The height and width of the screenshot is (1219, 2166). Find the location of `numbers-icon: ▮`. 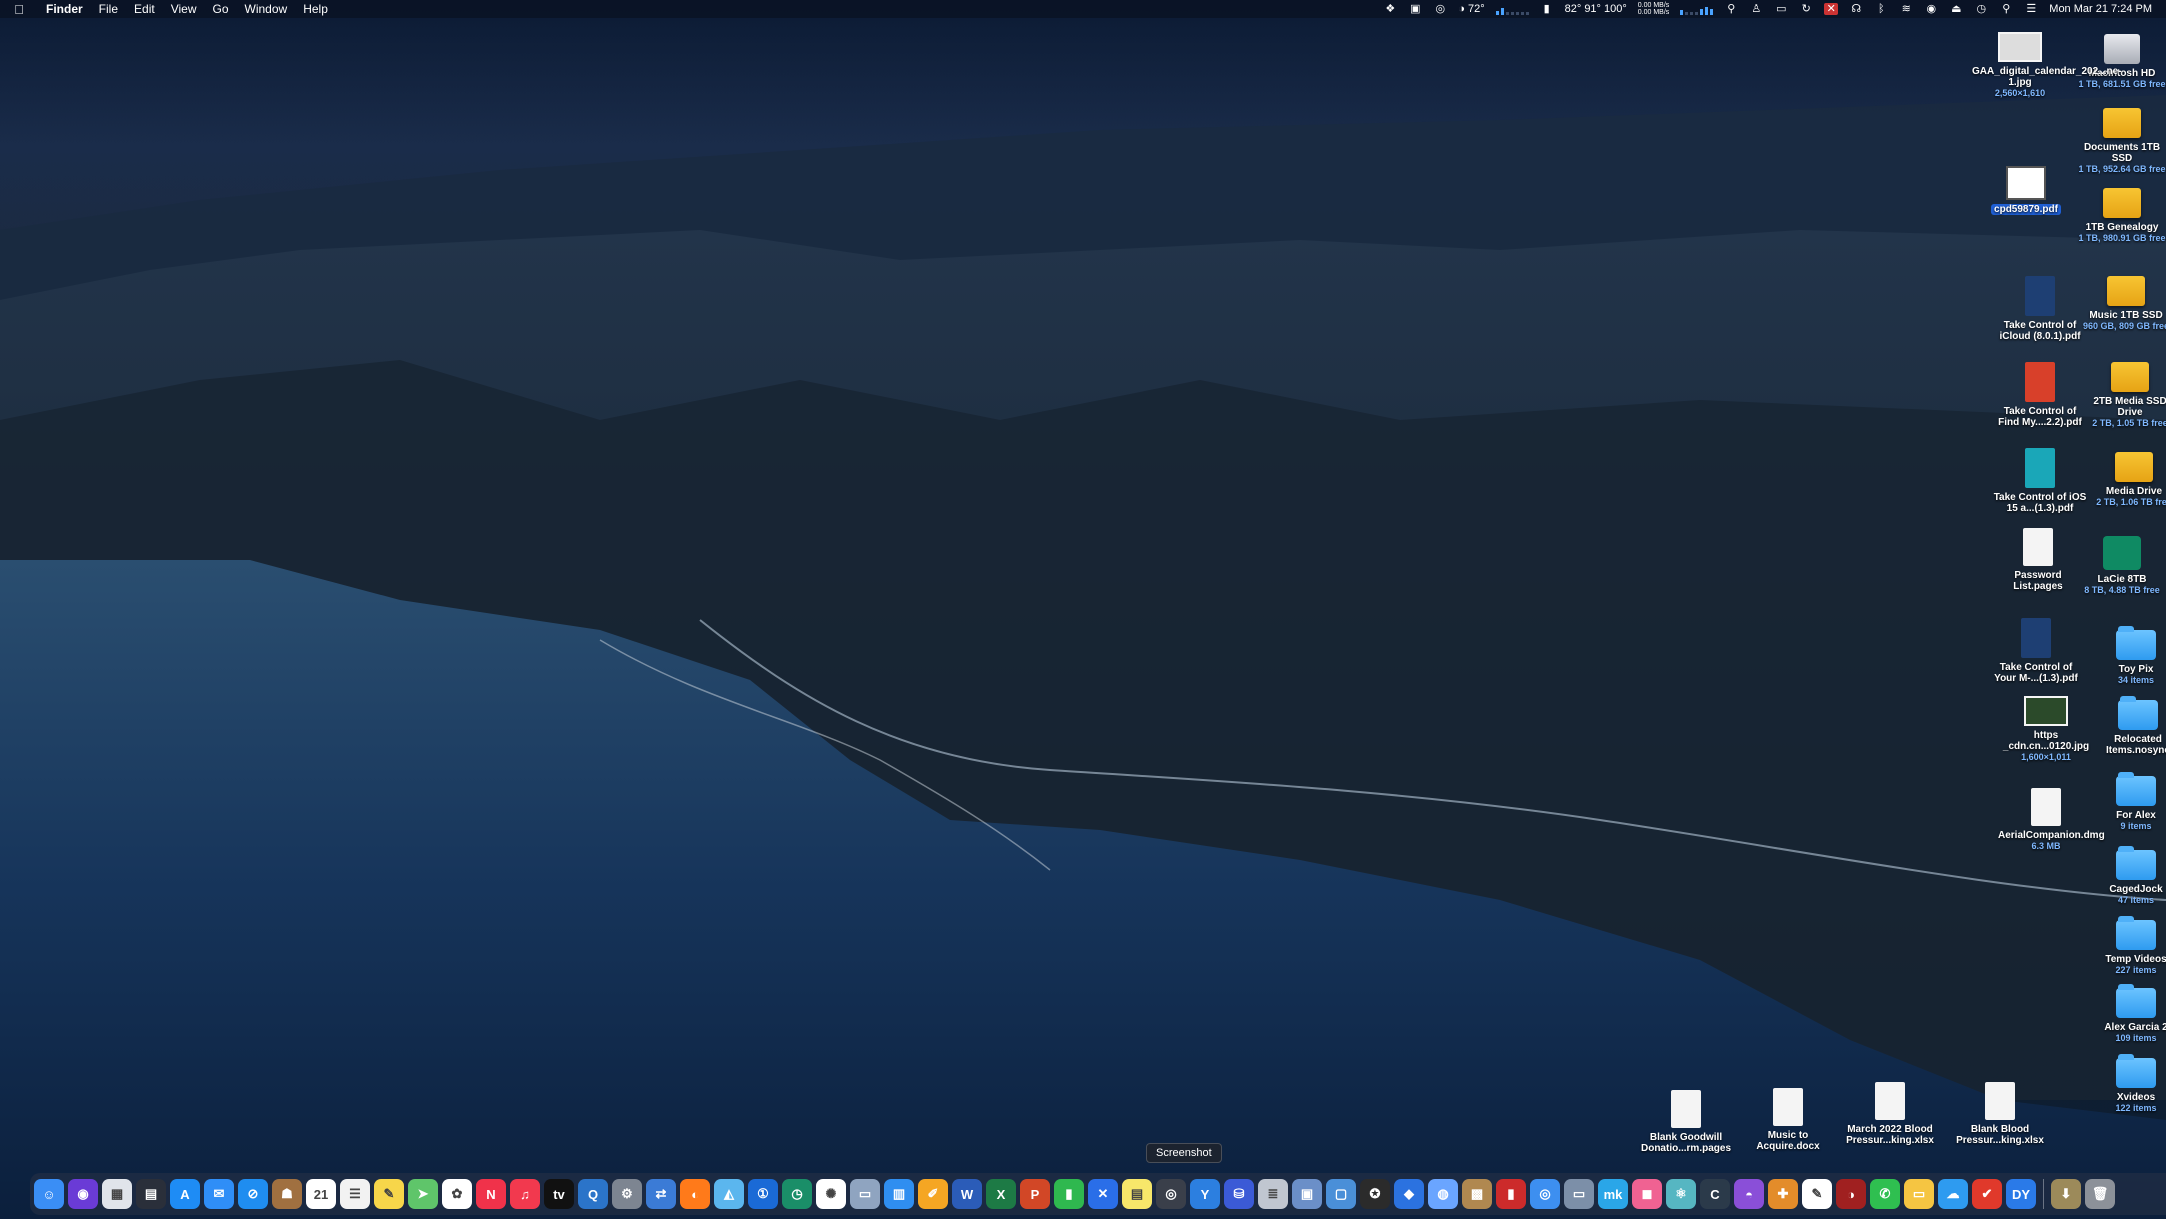

numbers-icon: ▮ is located at coordinates (1069, 1194).